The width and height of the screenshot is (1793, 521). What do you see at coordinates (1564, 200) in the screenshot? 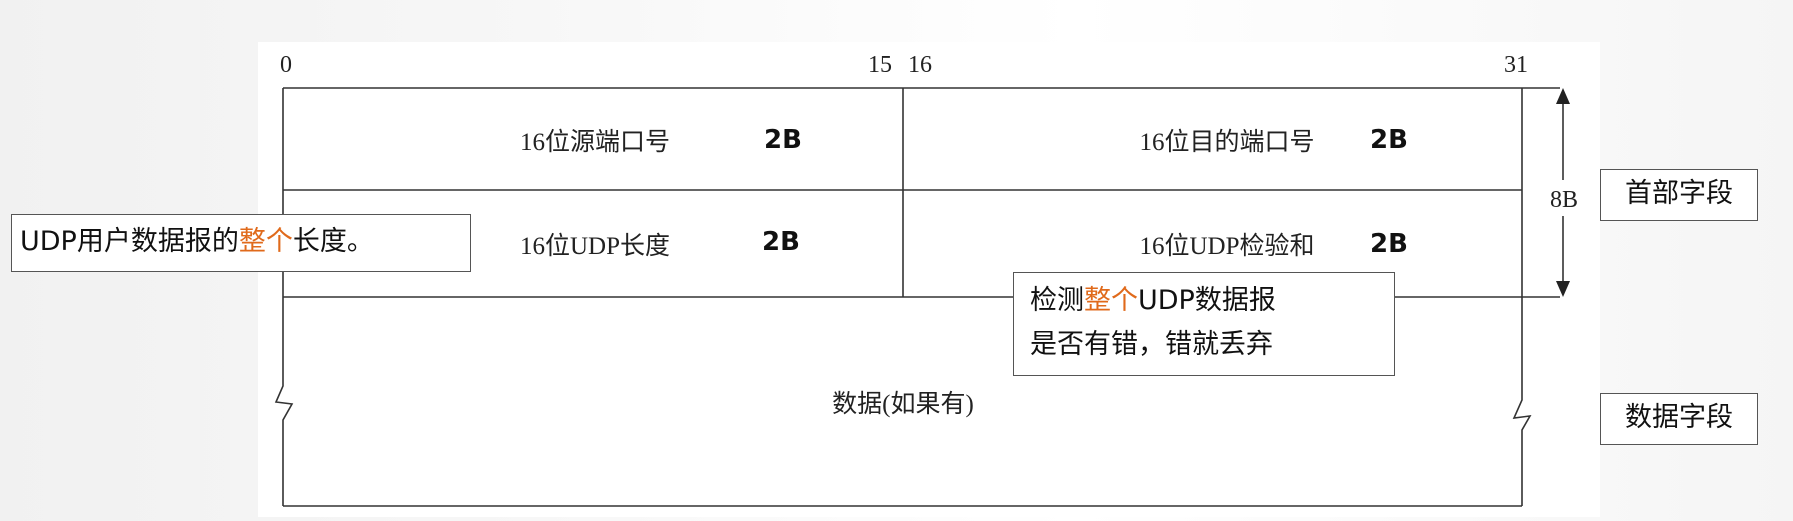
I see `header-size-label: 8B` at bounding box center [1564, 200].